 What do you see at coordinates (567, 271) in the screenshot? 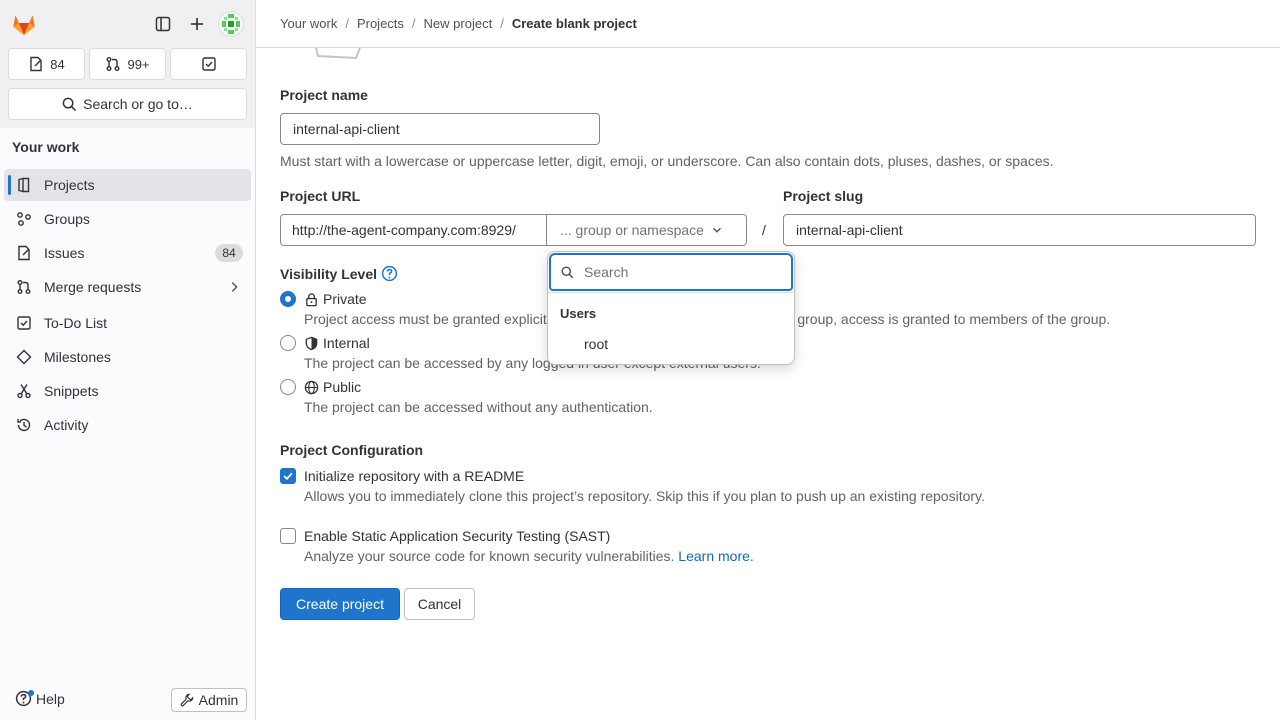
I see `search-icon` at bounding box center [567, 271].